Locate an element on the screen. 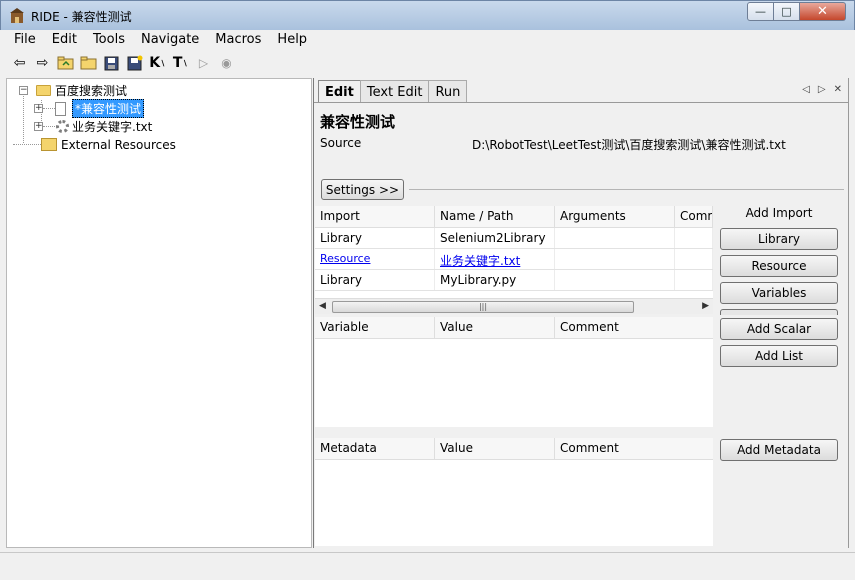  metadata-table: Metadata Value Comment is located at coordinates (514, 492).